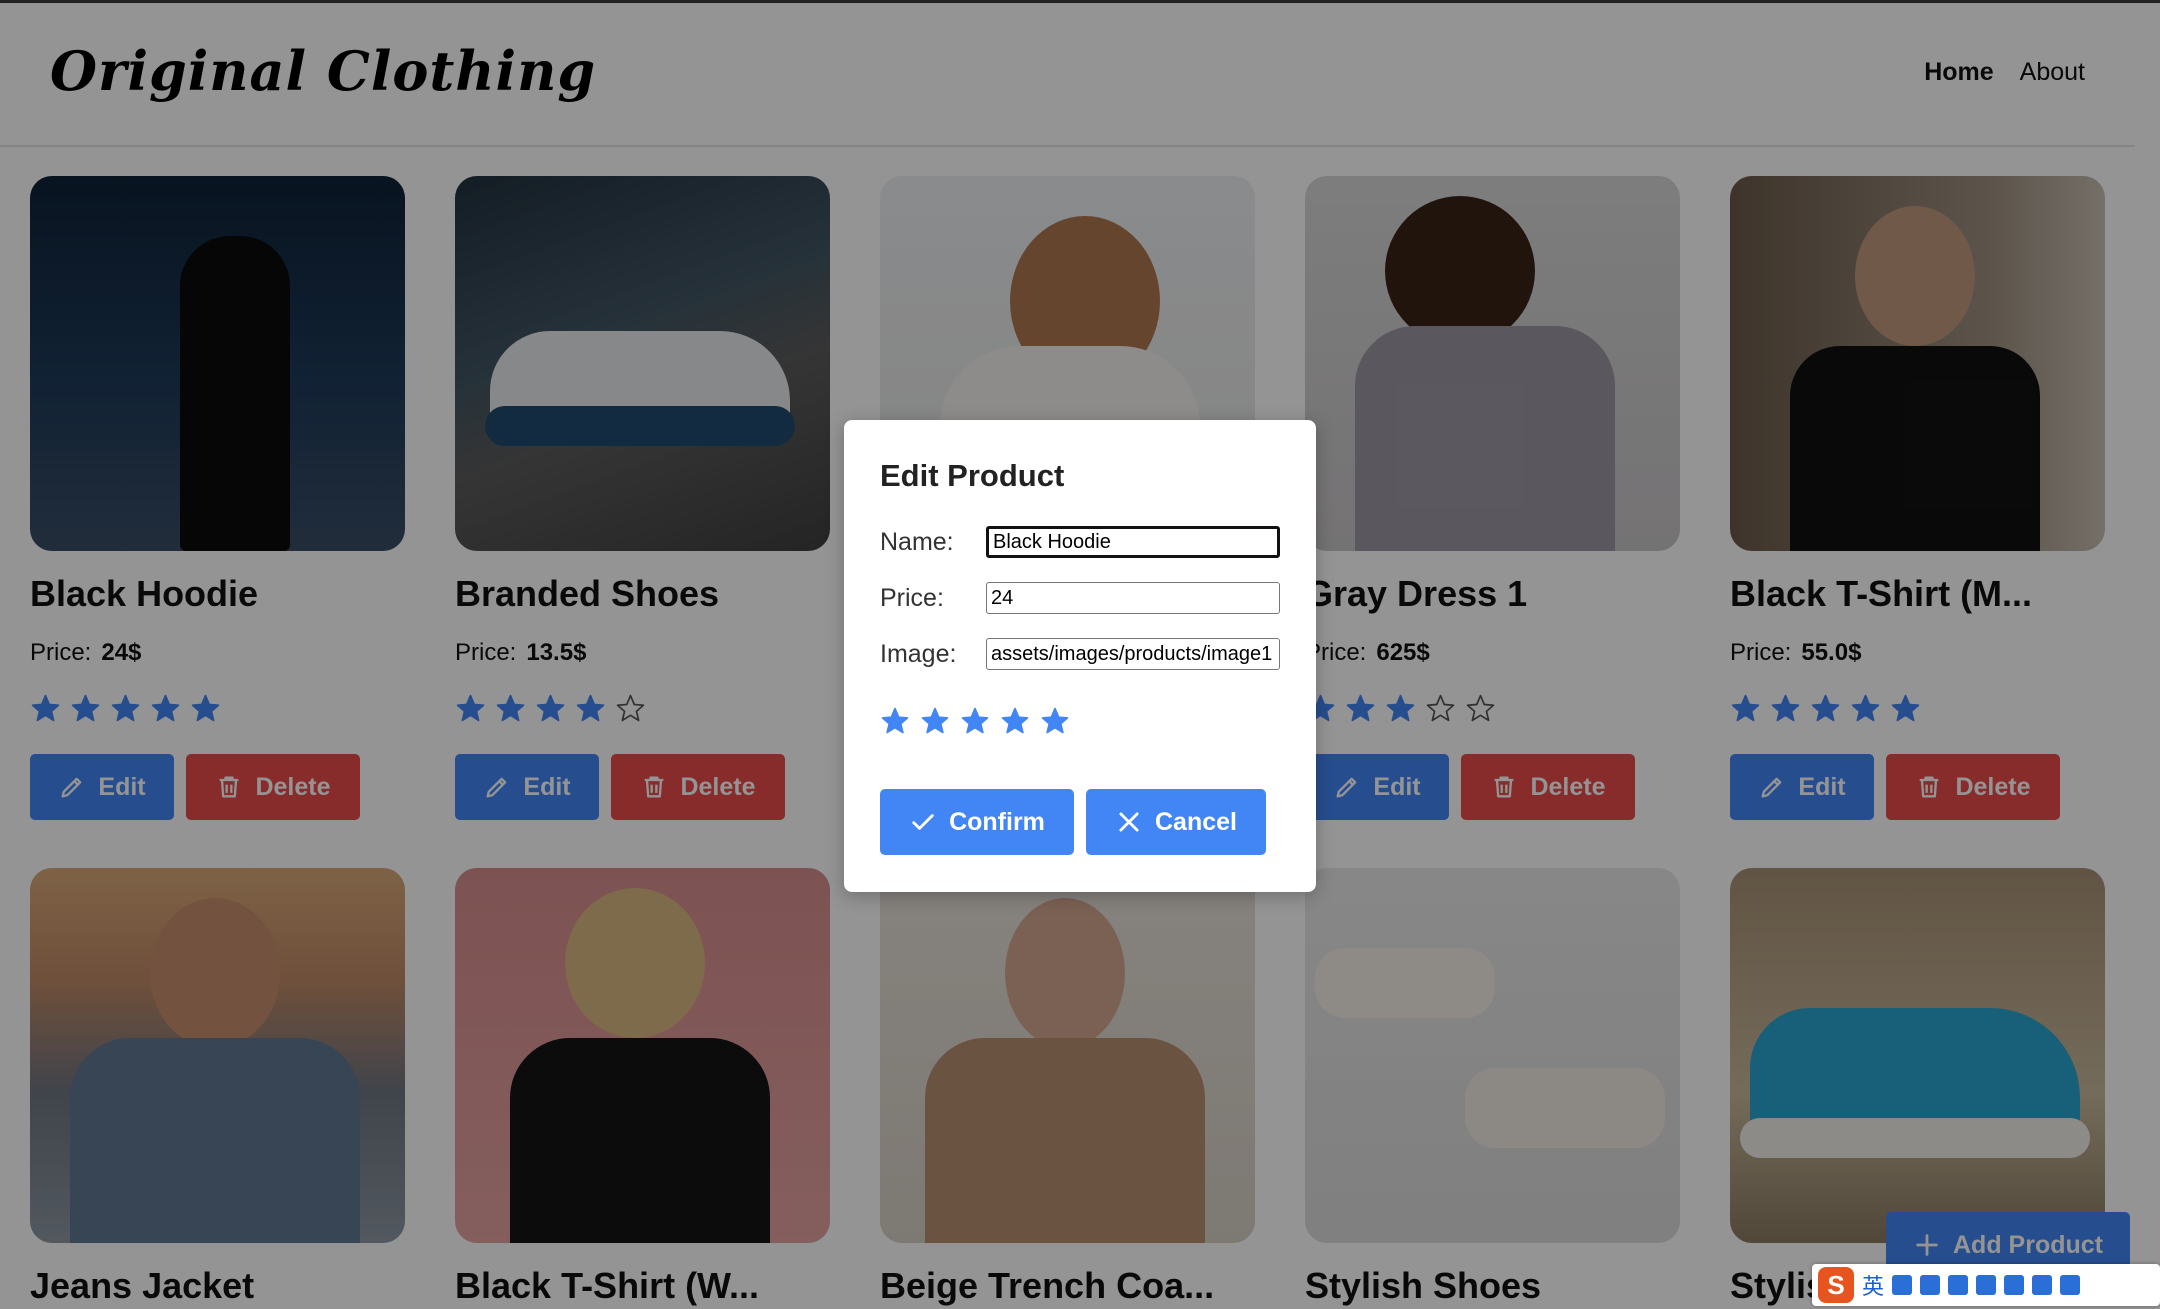 This screenshot has height=1309, width=2160. I want to click on price-row: Price:, so click(1080, 598).